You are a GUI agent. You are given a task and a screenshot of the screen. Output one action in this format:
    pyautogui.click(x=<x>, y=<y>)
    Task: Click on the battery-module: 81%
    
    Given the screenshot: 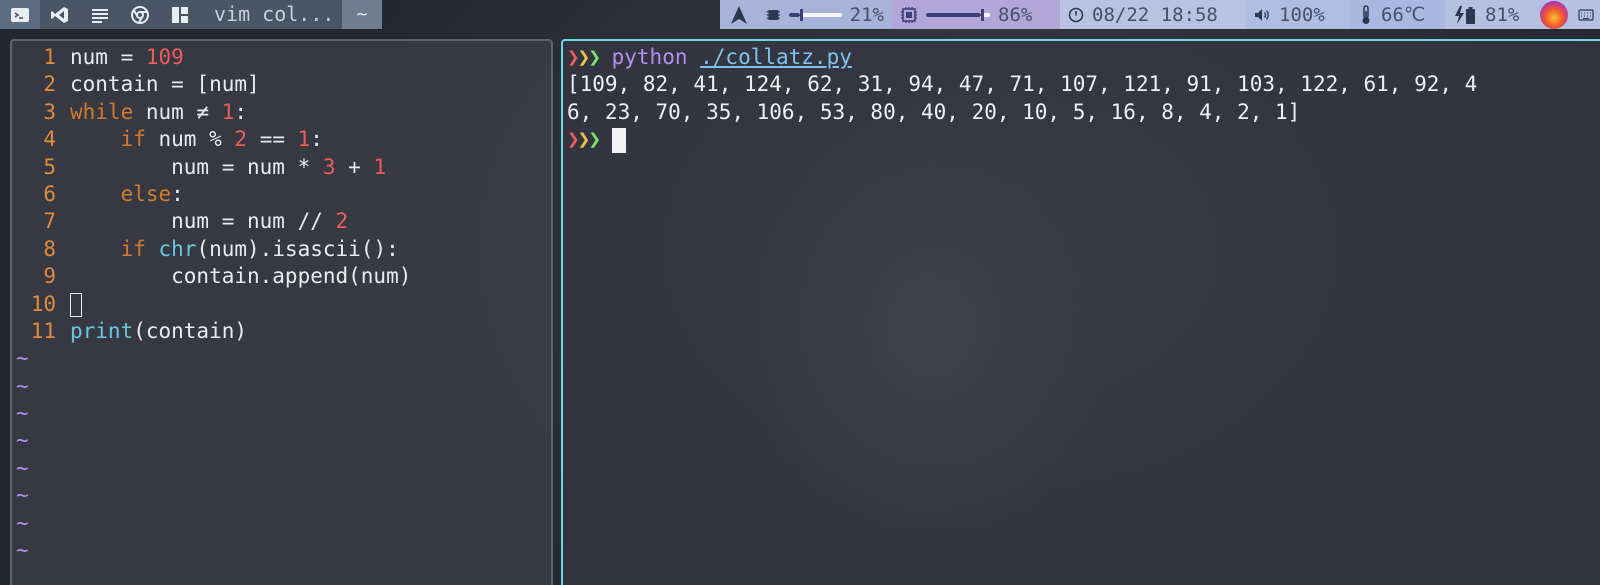 What is the action you would take?
    pyautogui.click(x=1490, y=14)
    